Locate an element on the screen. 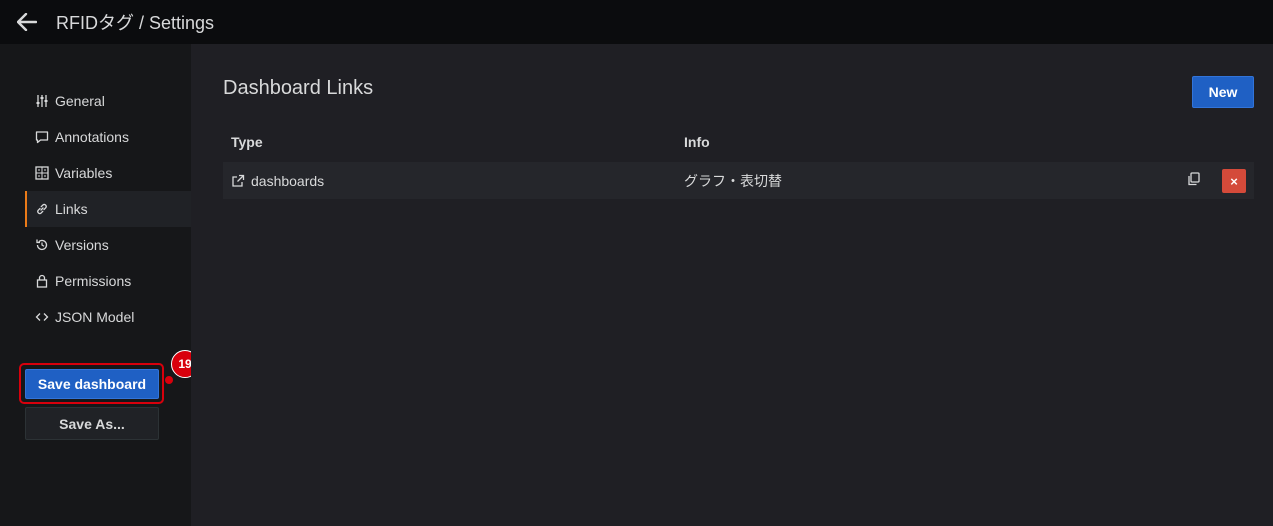  nav-item-label: General is located at coordinates (80, 101).